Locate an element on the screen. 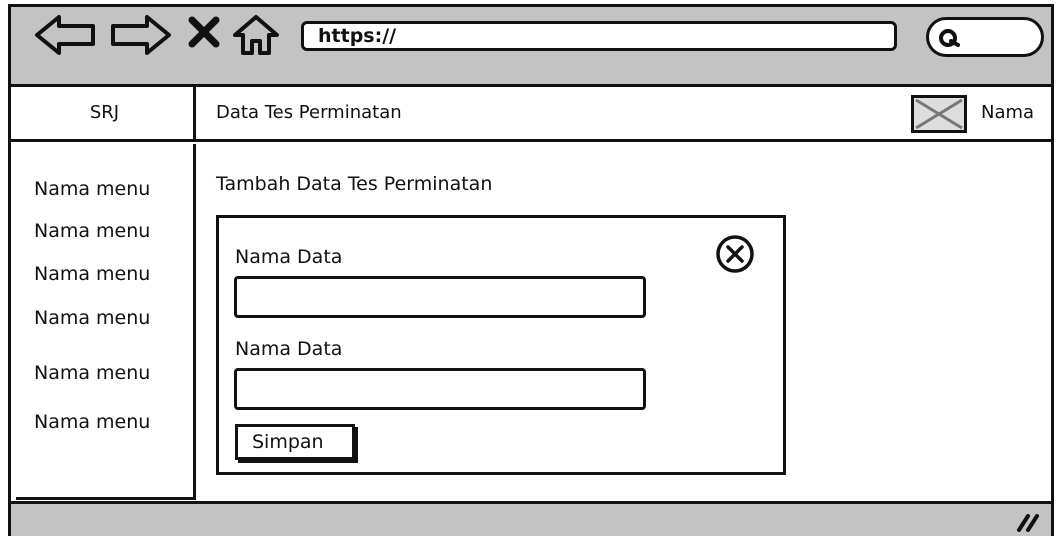 The width and height of the screenshot is (1058, 539). browser-toolbar: https:// is located at coordinates (531, 47).